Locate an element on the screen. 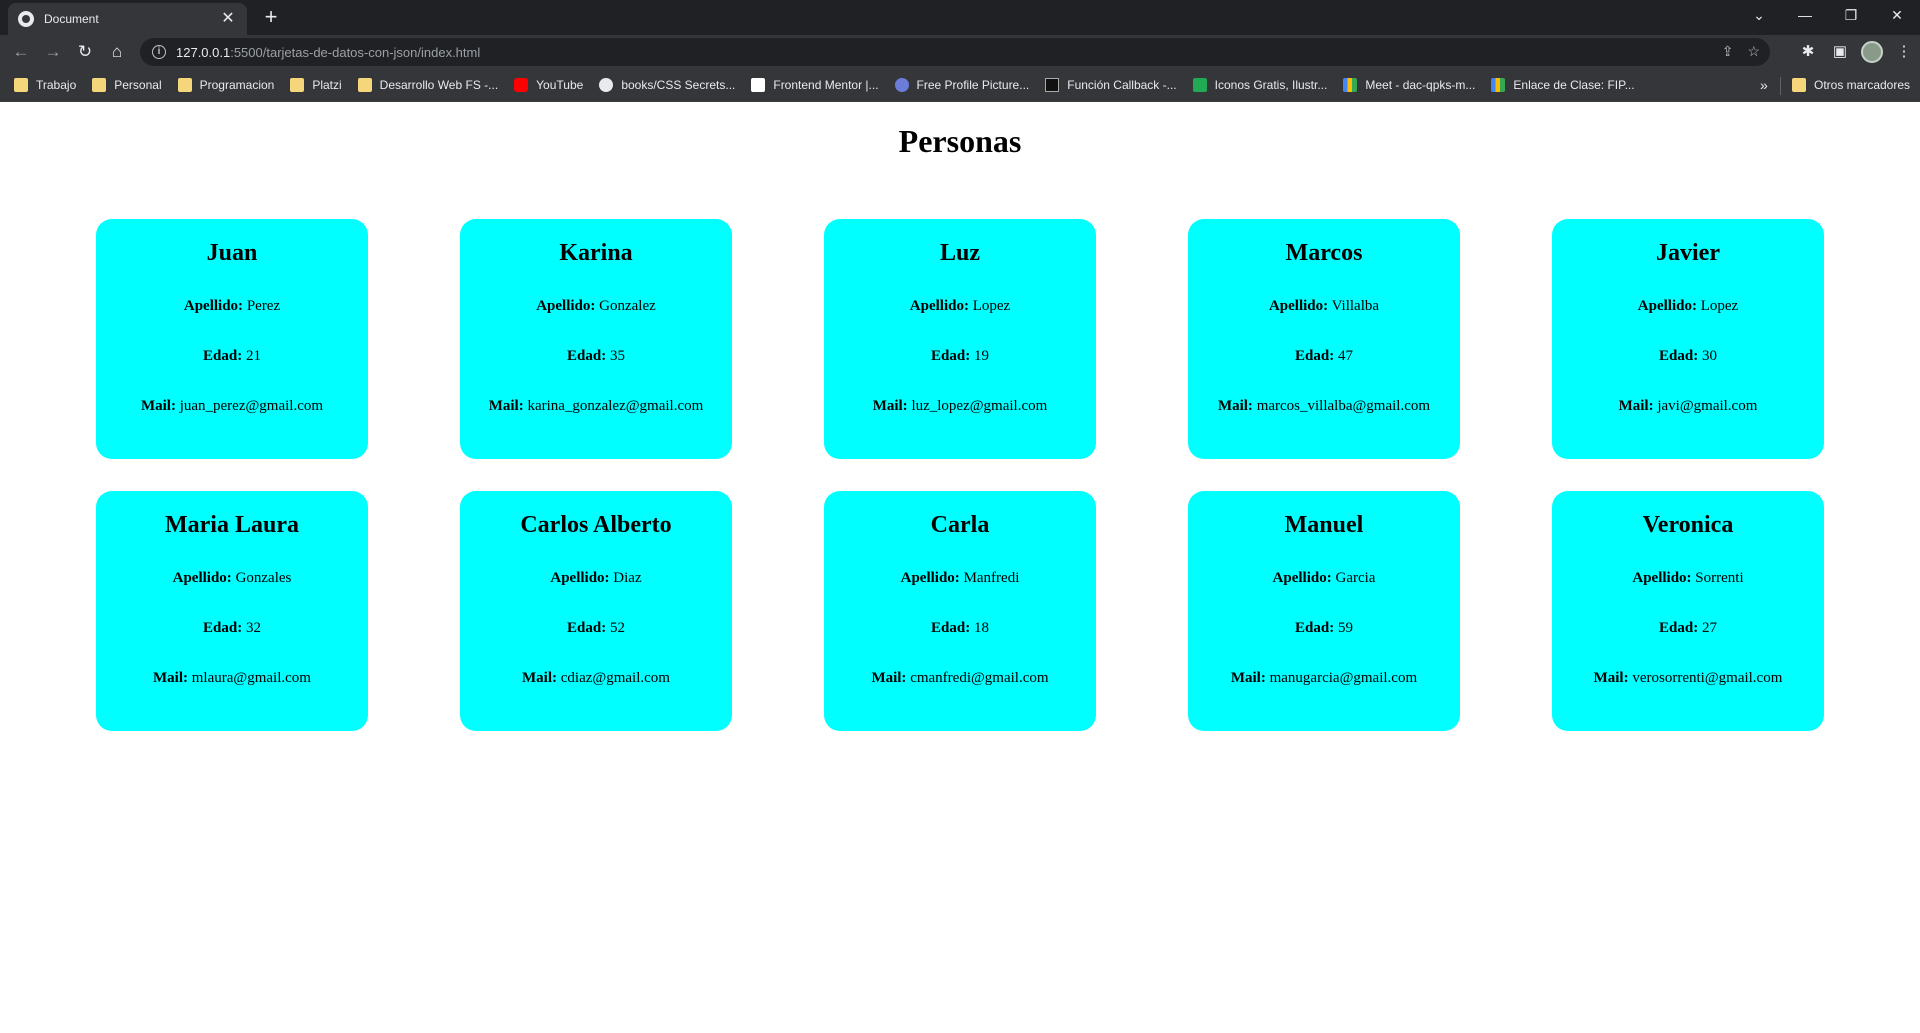 The image size is (1920, 1033). minimize-icon: — is located at coordinates (1805, 15).